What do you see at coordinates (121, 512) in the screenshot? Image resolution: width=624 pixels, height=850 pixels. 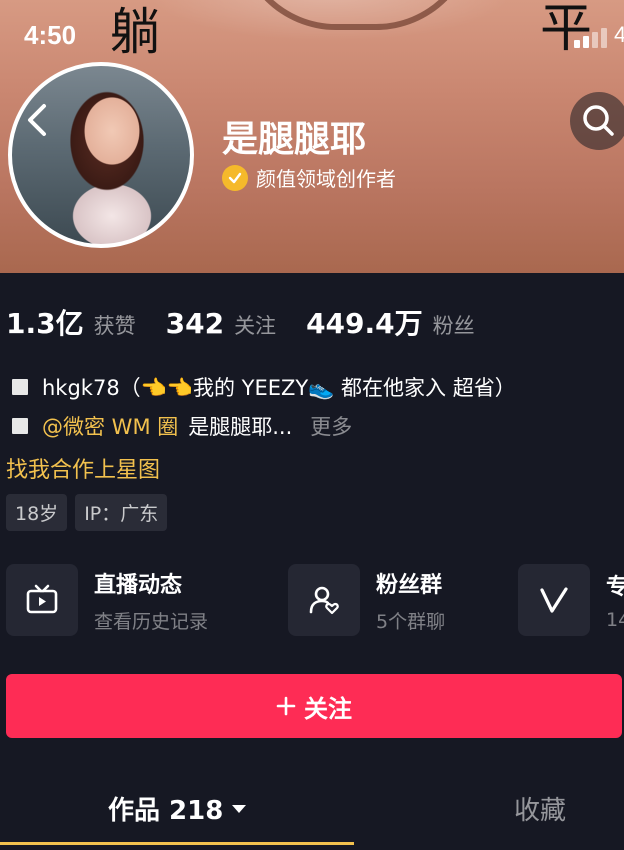 I see `tag-ip-location: IP：广东` at bounding box center [121, 512].